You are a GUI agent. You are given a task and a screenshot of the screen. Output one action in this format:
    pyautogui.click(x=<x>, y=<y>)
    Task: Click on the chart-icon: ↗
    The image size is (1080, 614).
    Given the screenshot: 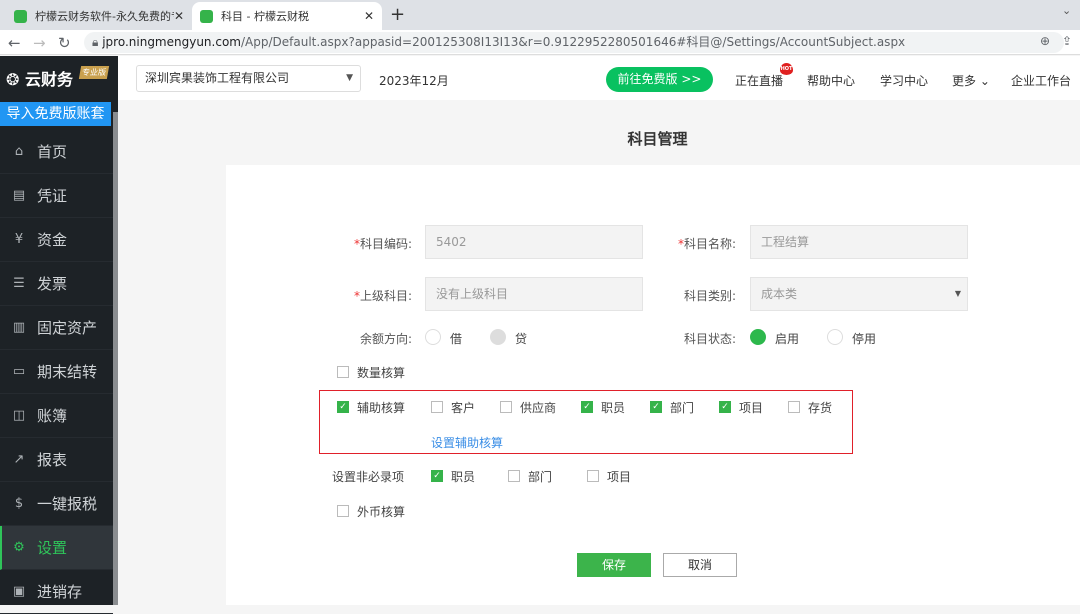 What is the action you would take?
    pyautogui.click(x=19, y=459)
    